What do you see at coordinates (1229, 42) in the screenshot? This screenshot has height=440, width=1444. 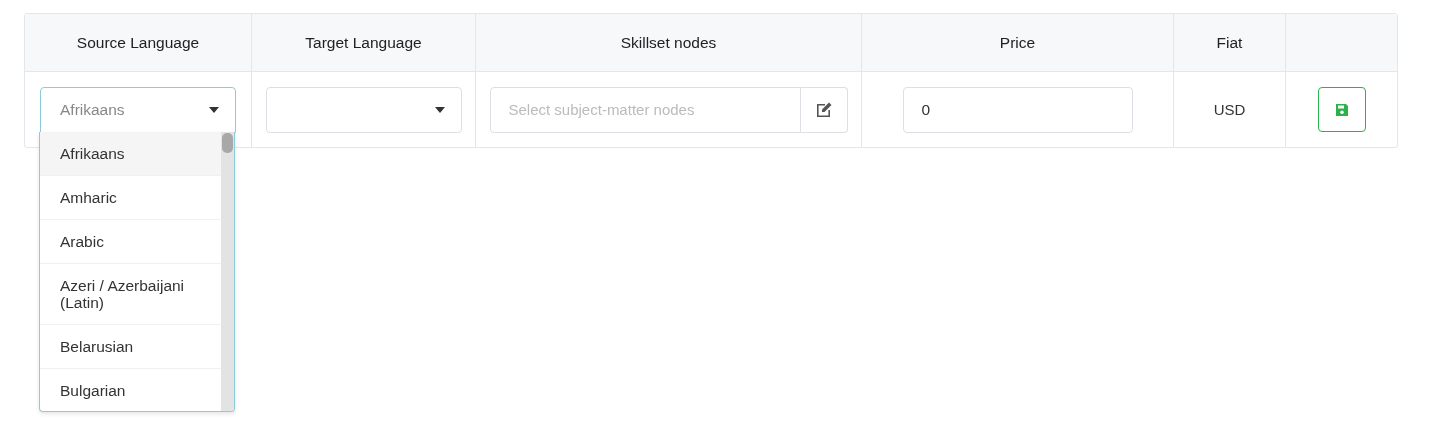 I see `column-header: Fiat` at bounding box center [1229, 42].